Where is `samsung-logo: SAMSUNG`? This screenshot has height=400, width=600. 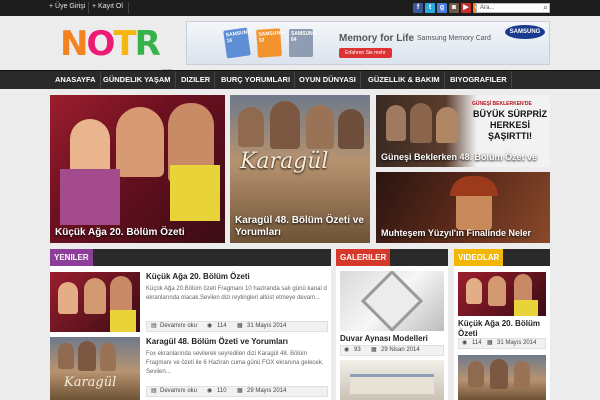 samsung-logo: SAMSUNG is located at coordinates (525, 32).